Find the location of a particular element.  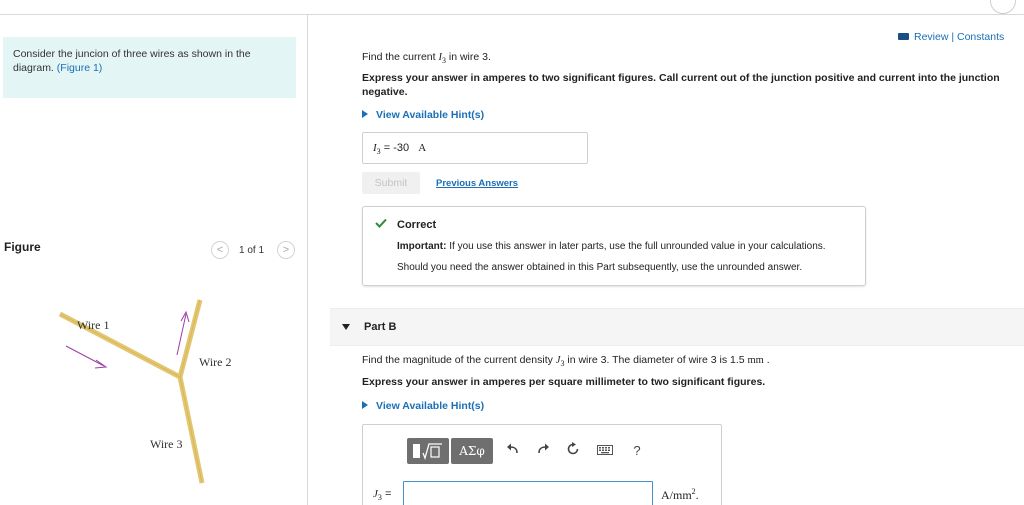

undo-icon is located at coordinates (513, 451).